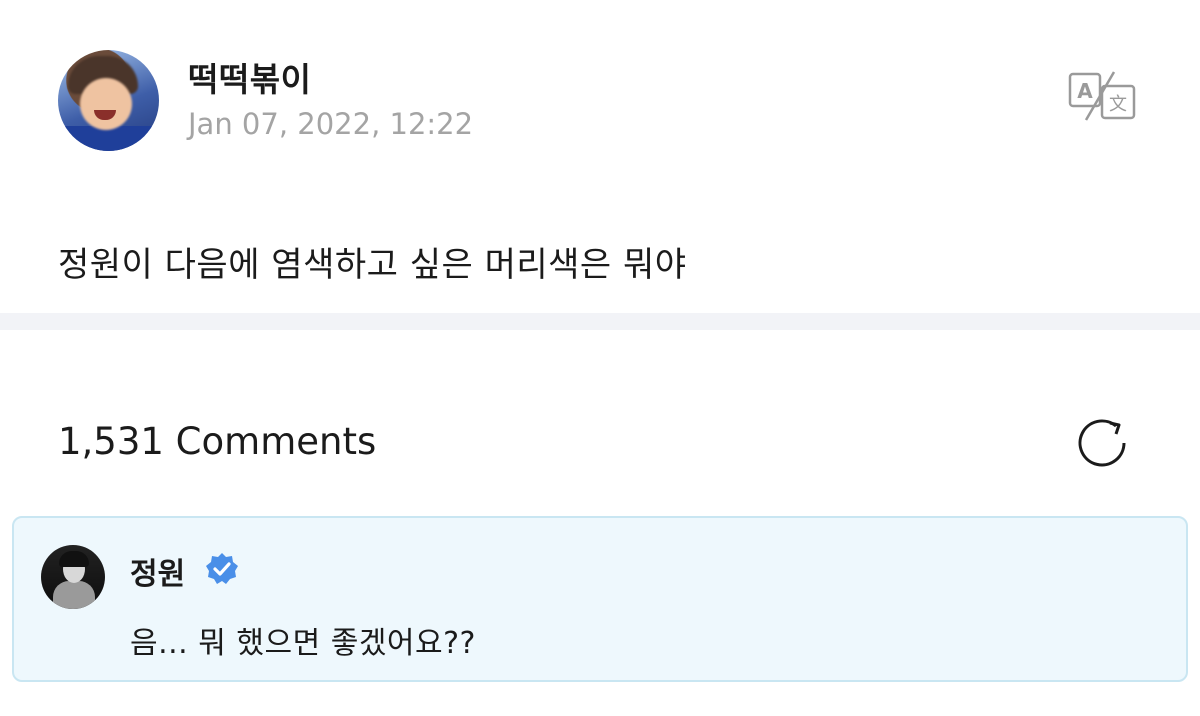  I want to click on refresh-button, so click(1102, 444).